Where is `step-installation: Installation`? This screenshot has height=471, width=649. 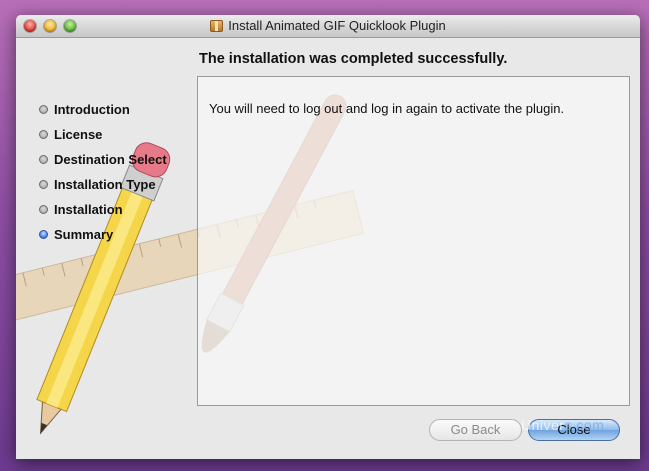
step-installation: Installation is located at coordinates (103, 209).